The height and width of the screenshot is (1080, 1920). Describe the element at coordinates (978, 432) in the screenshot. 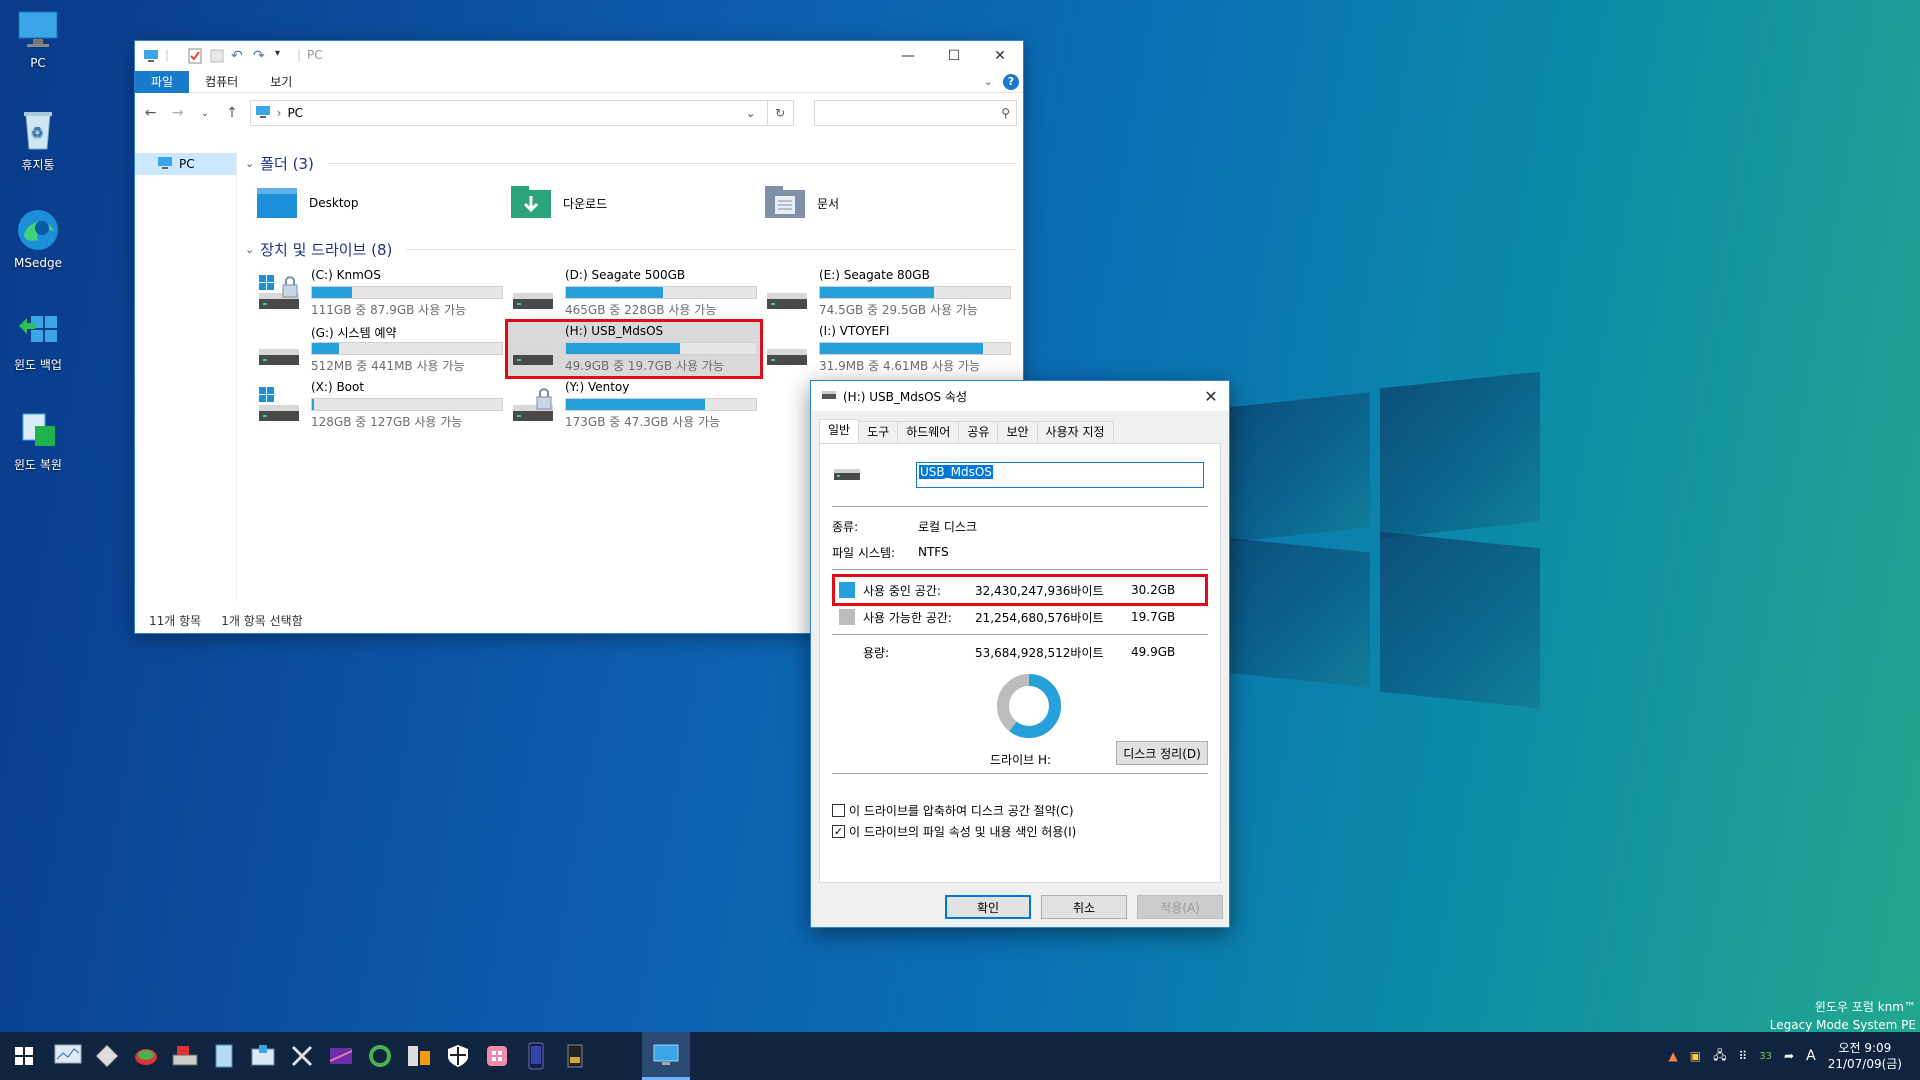

I see `tab-sharing: 공유` at that location.